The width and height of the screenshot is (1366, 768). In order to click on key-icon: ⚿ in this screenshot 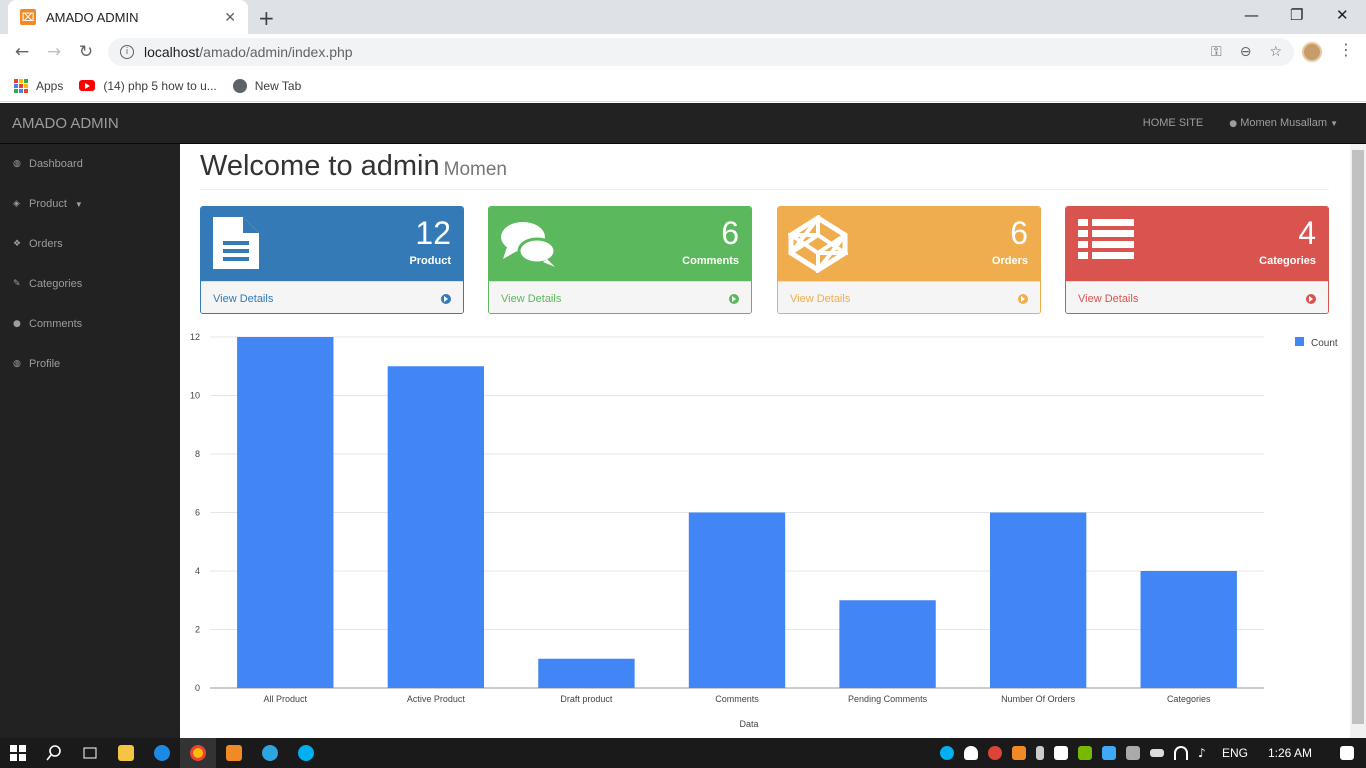, I will do `click(1216, 52)`.